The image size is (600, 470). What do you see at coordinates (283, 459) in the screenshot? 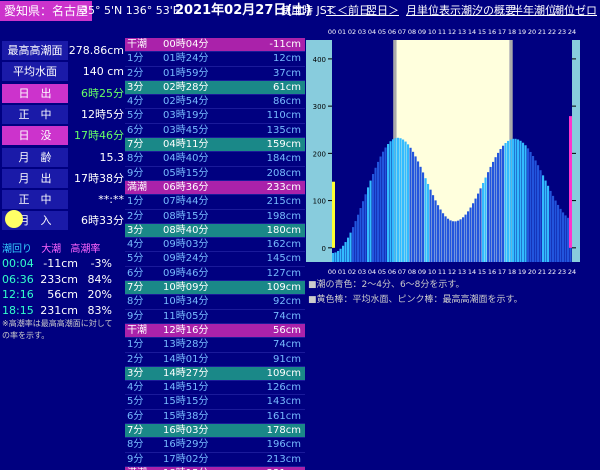
I see `tide-cell-c3: 213cm` at bounding box center [283, 459].